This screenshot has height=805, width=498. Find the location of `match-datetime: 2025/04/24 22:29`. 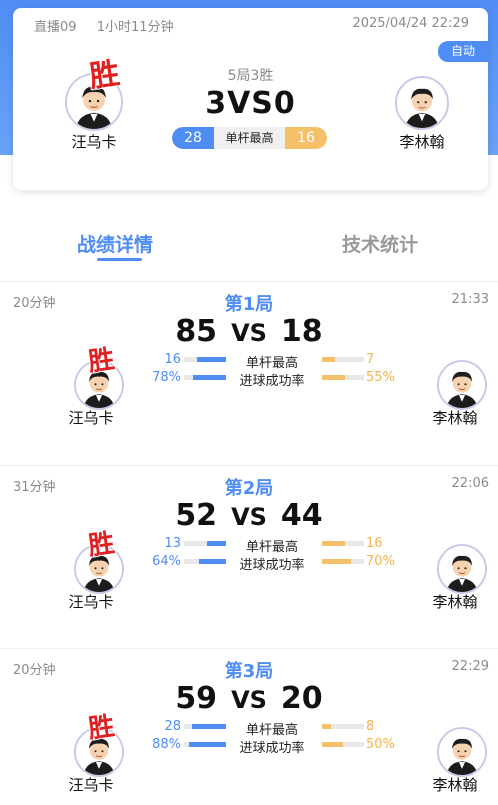

match-datetime: 2025/04/24 22:29 is located at coordinates (410, 23).